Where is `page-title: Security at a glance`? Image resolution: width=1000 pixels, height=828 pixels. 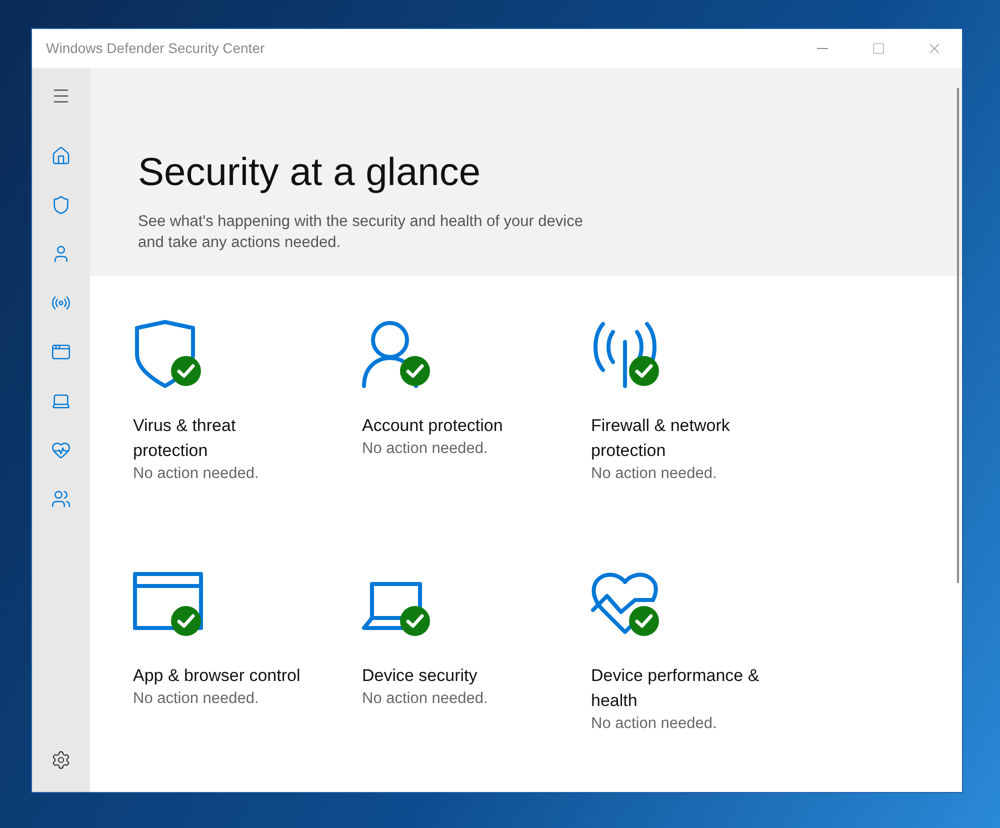
page-title: Security at a glance is located at coordinates (310, 173).